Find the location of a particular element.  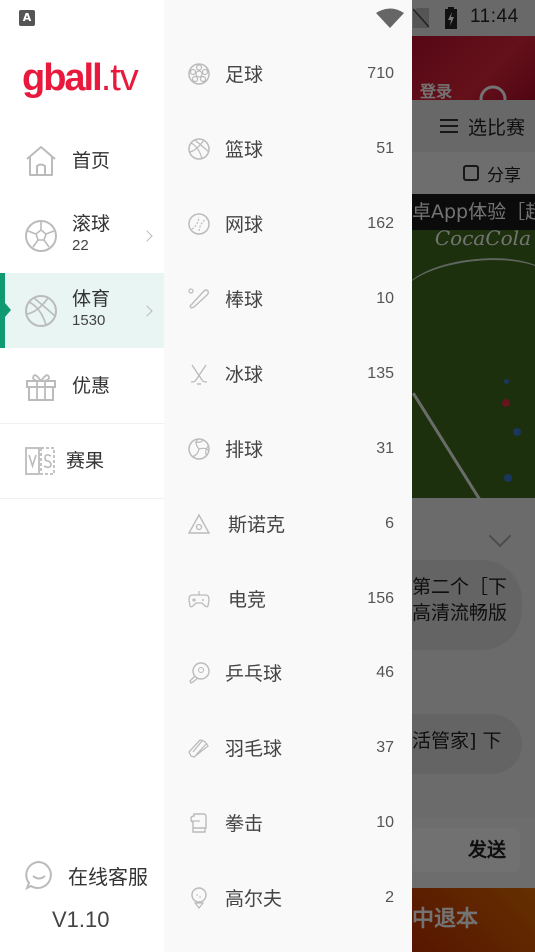

volleyball-icon is located at coordinates (199, 448).